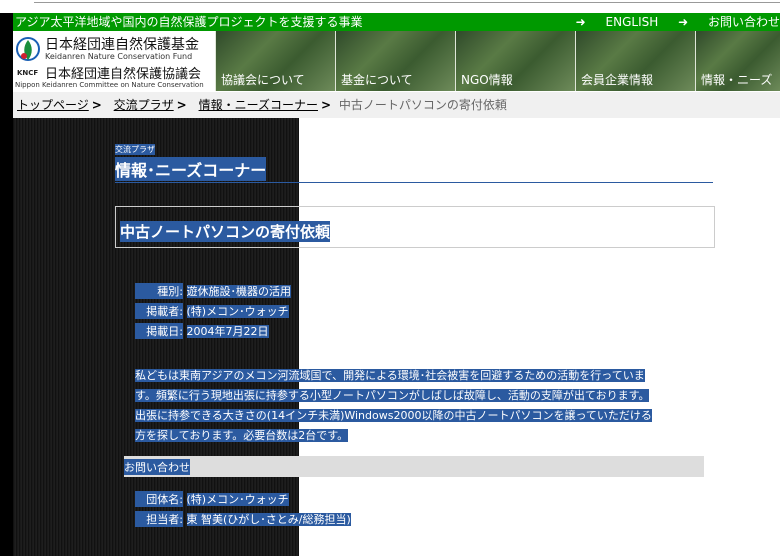  What do you see at coordinates (191, 169) in the screenshot?
I see `page-title: 情報･ニーズコーナー` at bounding box center [191, 169].